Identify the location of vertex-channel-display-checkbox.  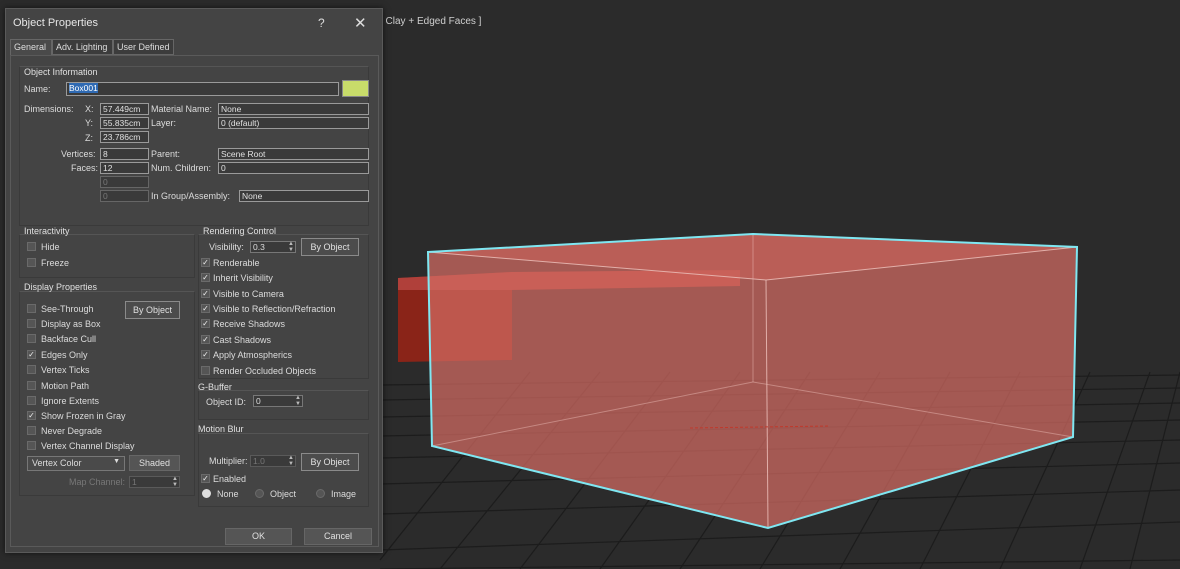
(31, 445).